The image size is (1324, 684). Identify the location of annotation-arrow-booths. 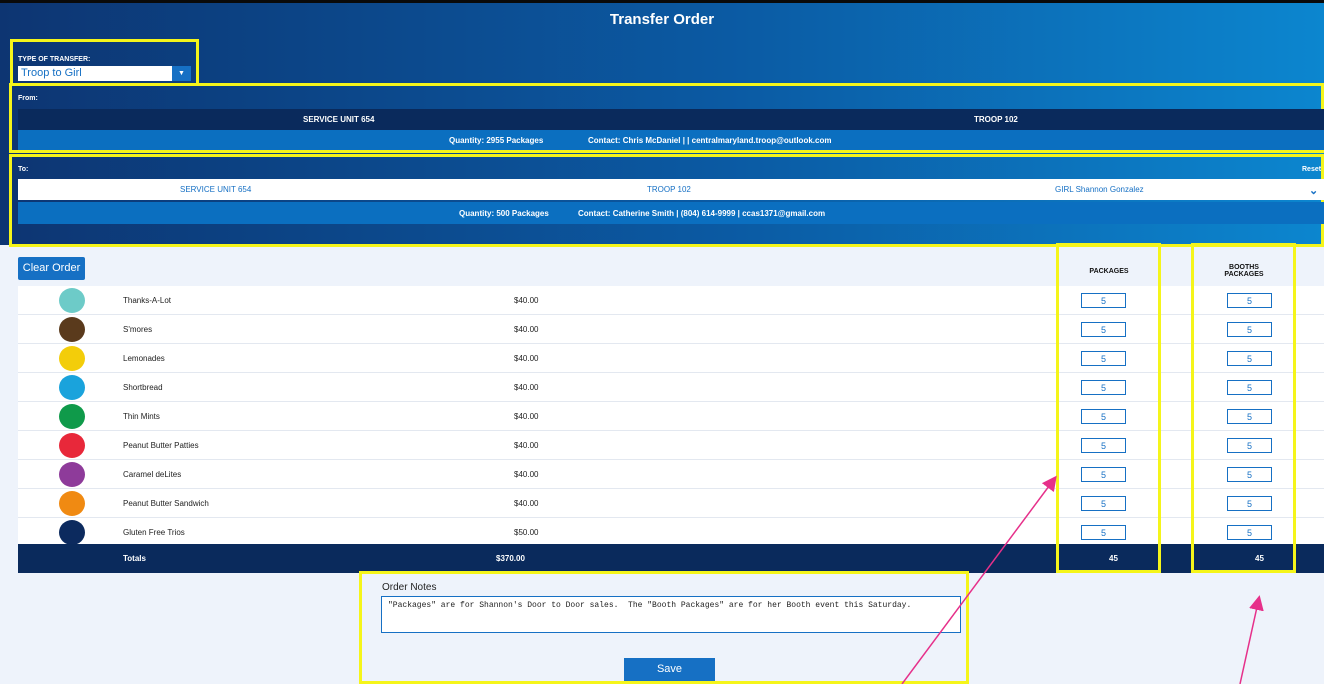
(1251, 639).